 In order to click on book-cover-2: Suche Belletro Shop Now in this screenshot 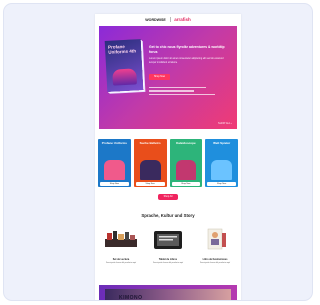, I will do `click(150, 163)`.